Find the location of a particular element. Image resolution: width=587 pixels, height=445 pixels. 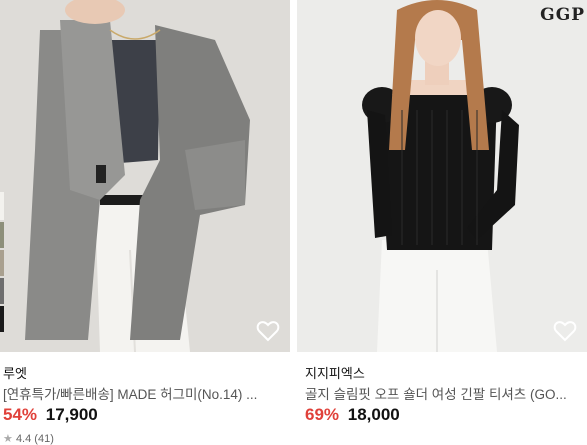

discount-rate: 54% is located at coordinates (20, 414).